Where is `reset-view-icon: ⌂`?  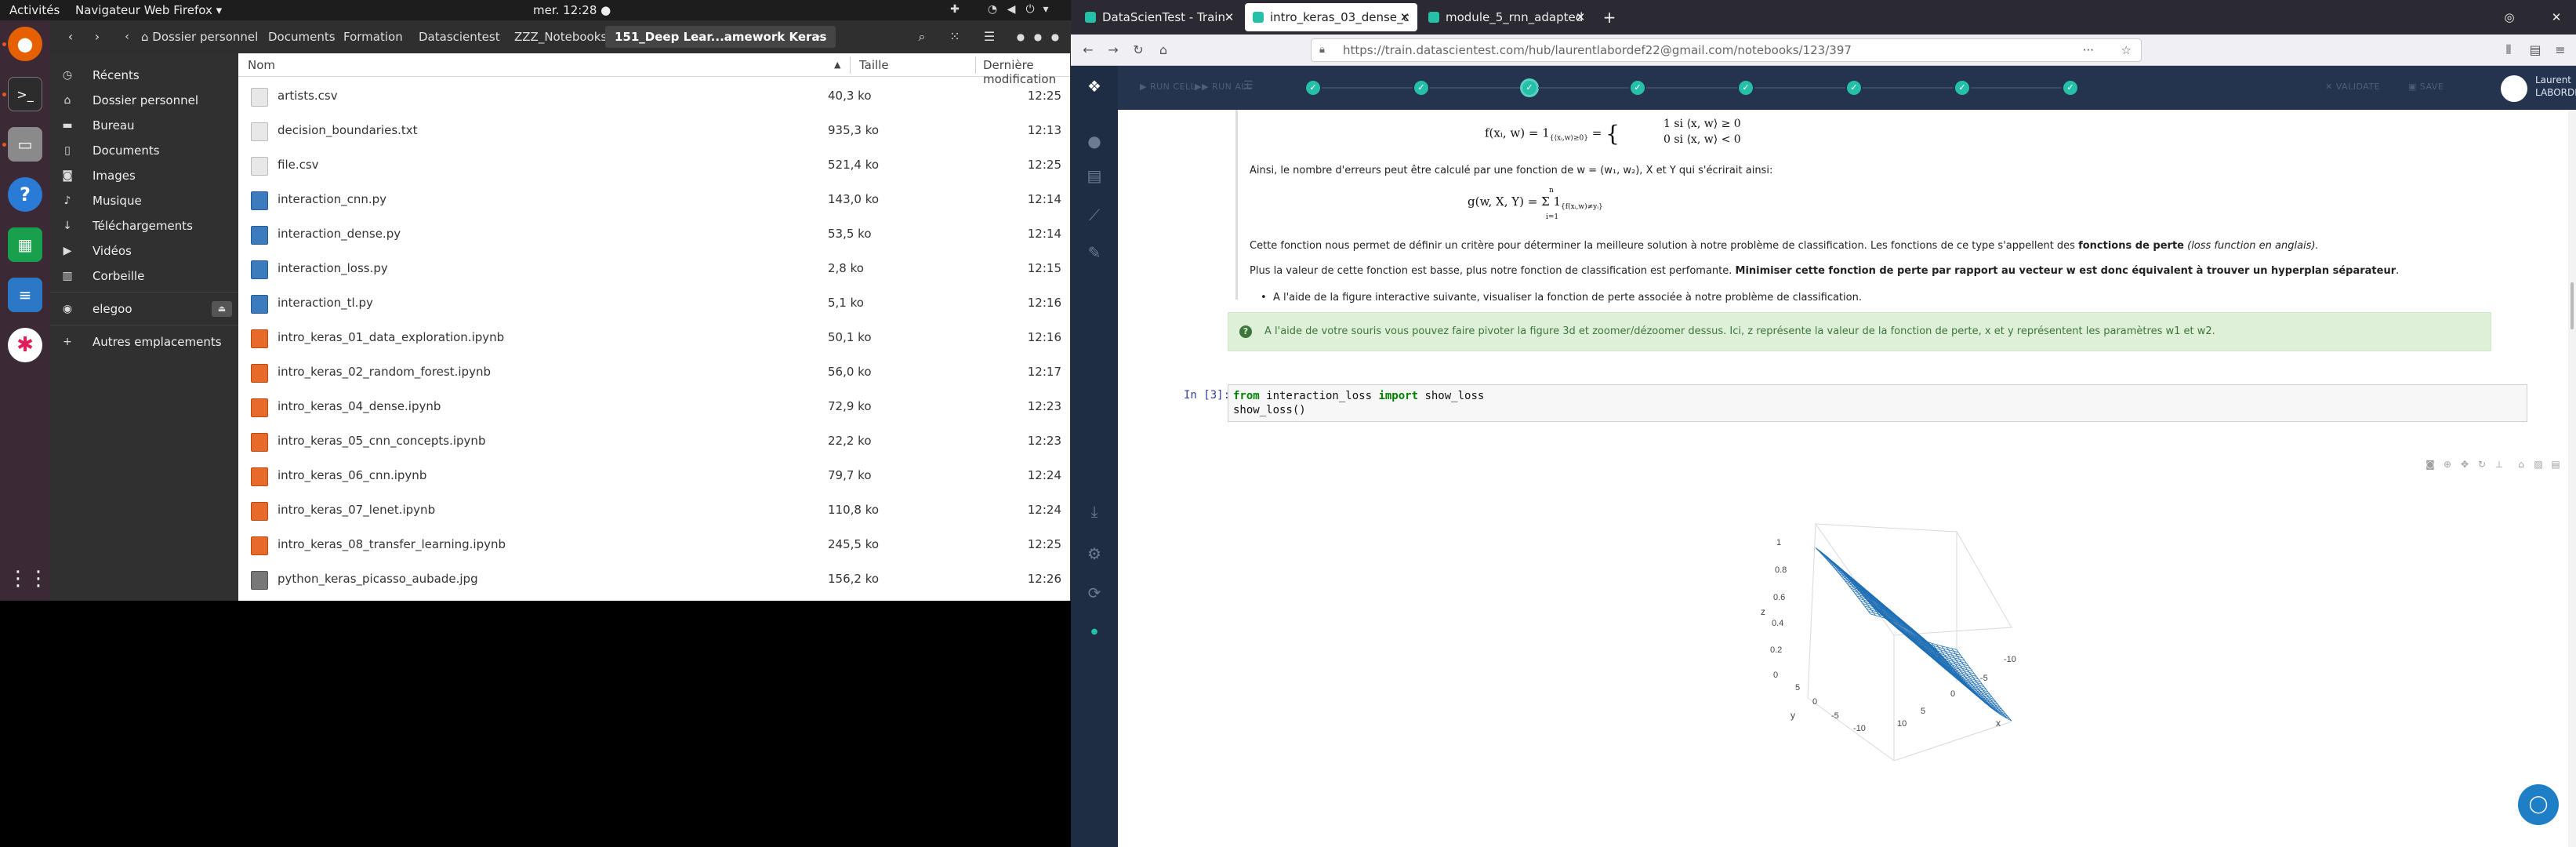 reset-view-icon: ⌂ is located at coordinates (2521, 464).